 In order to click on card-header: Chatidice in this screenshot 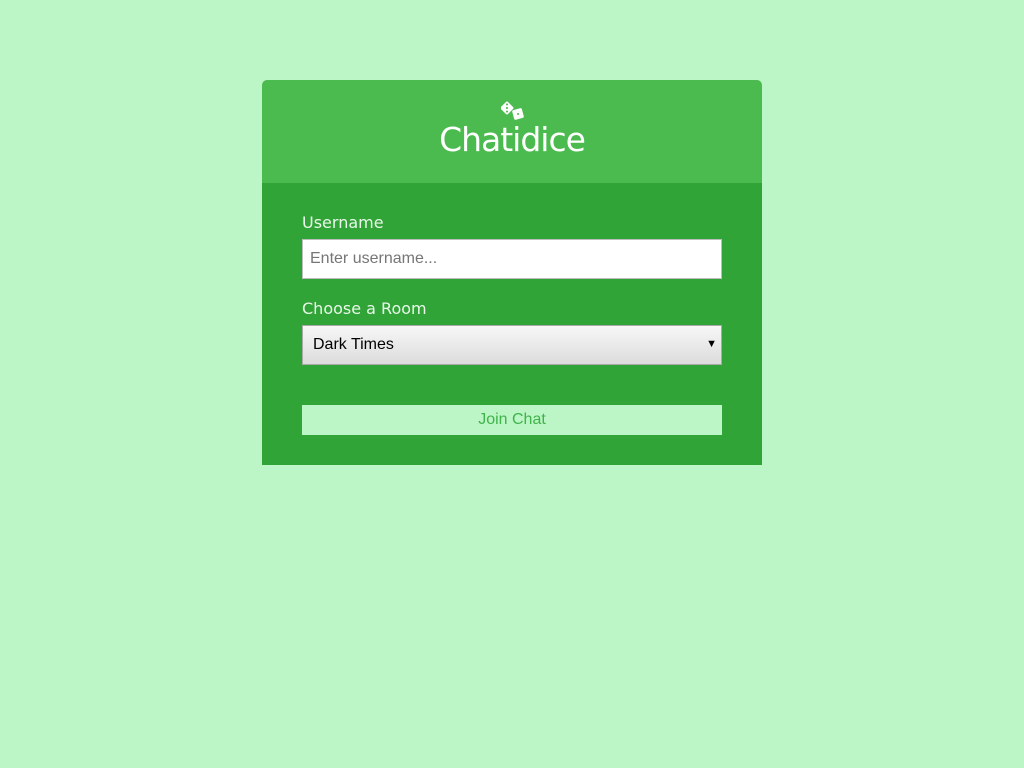, I will do `click(512, 131)`.